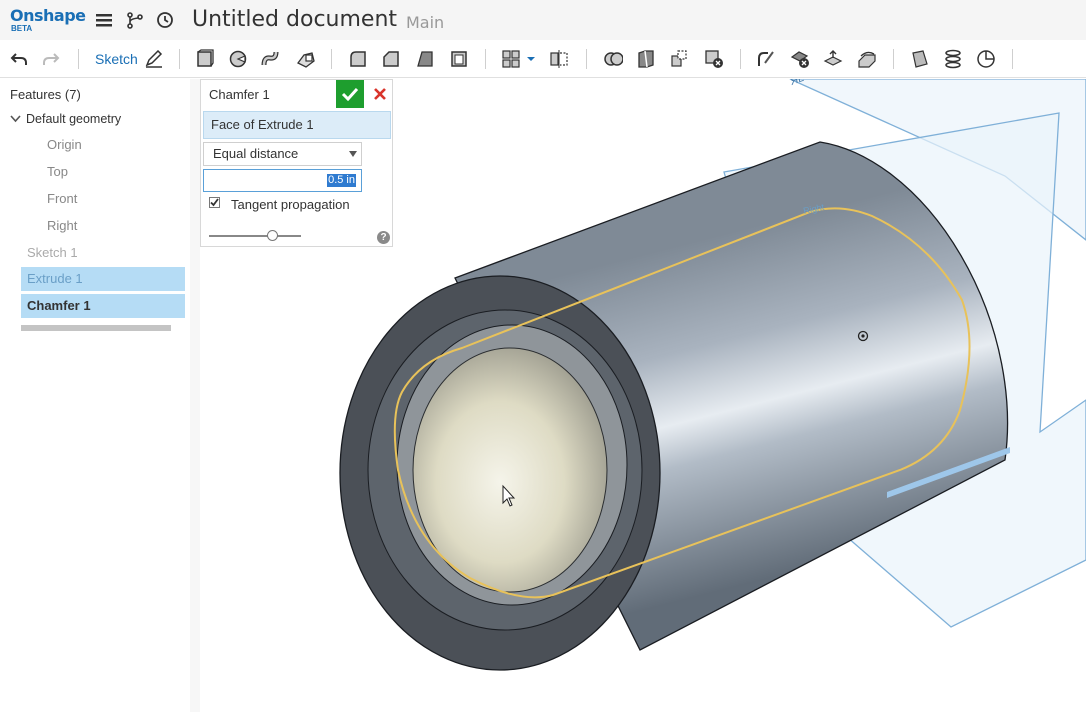  I want to click on tree-item-extrude-1: Extrude 1, so click(103, 279).